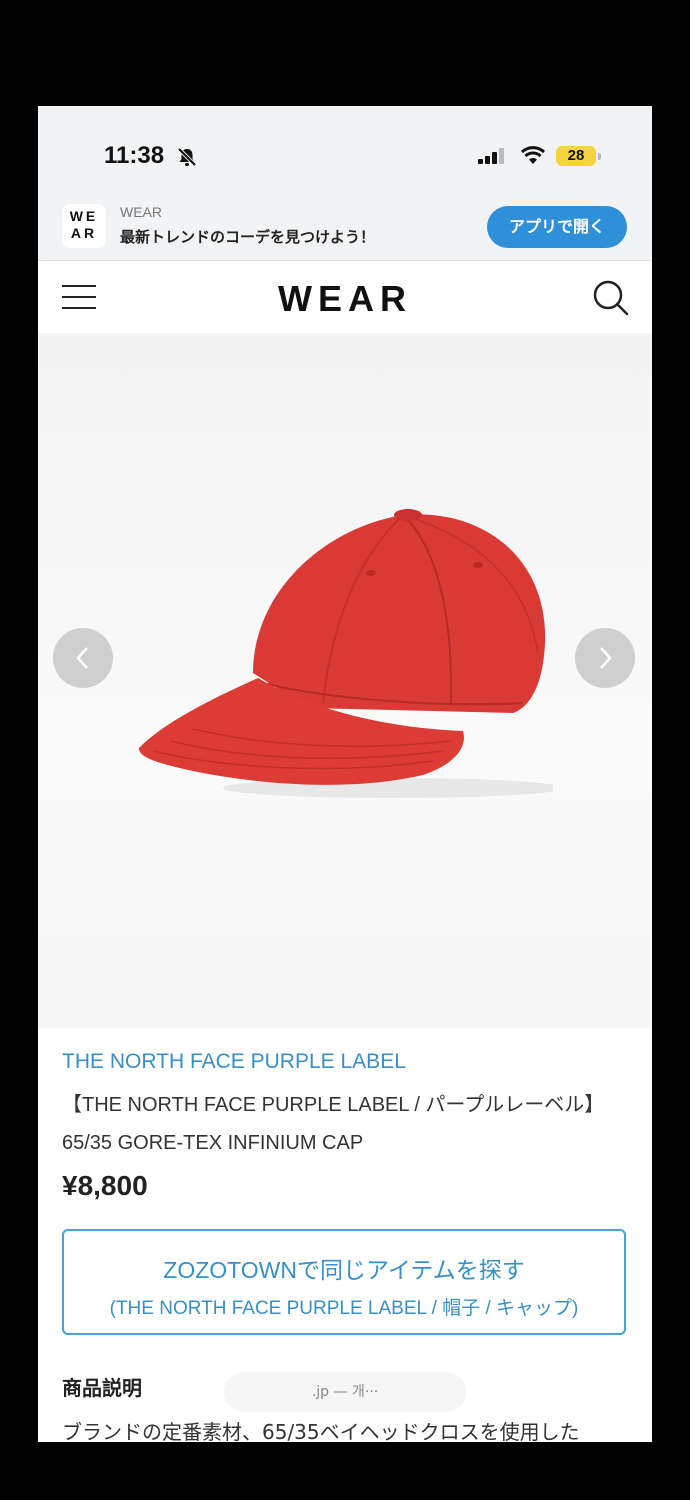 Image resolution: width=690 pixels, height=1500 pixels. What do you see at coordinates (84, 216) in the screenshot?
I see `banner-logo-line1: WE` at bounding box center [84, 216].